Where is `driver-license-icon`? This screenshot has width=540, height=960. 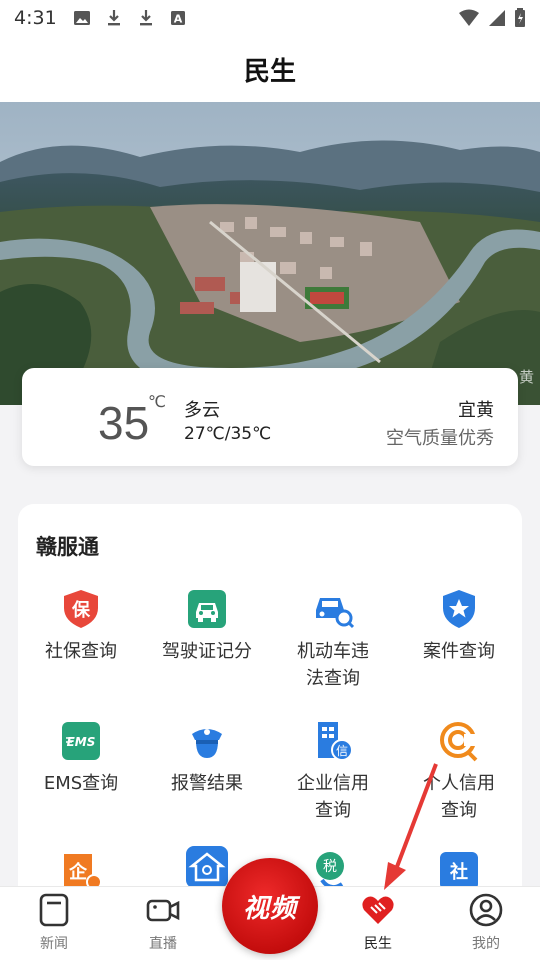
driver-license-icon is located at coordinates (207, 609).